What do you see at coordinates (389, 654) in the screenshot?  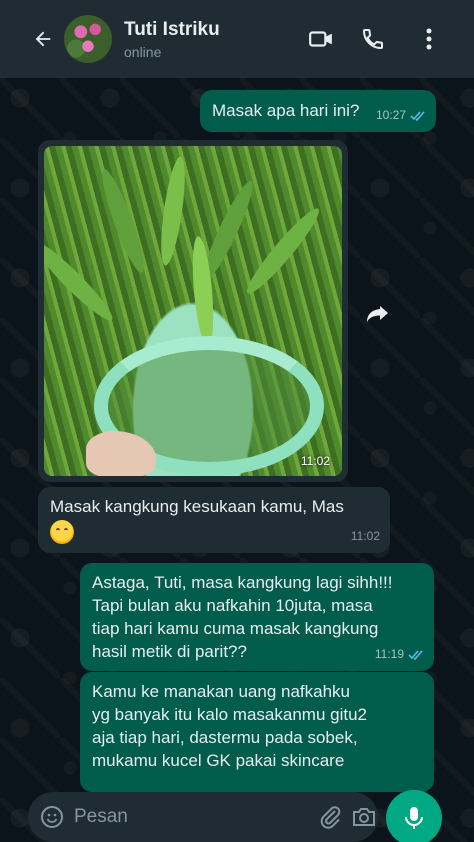 I see `message-time: 11:19` at bounding box center [389, 654].